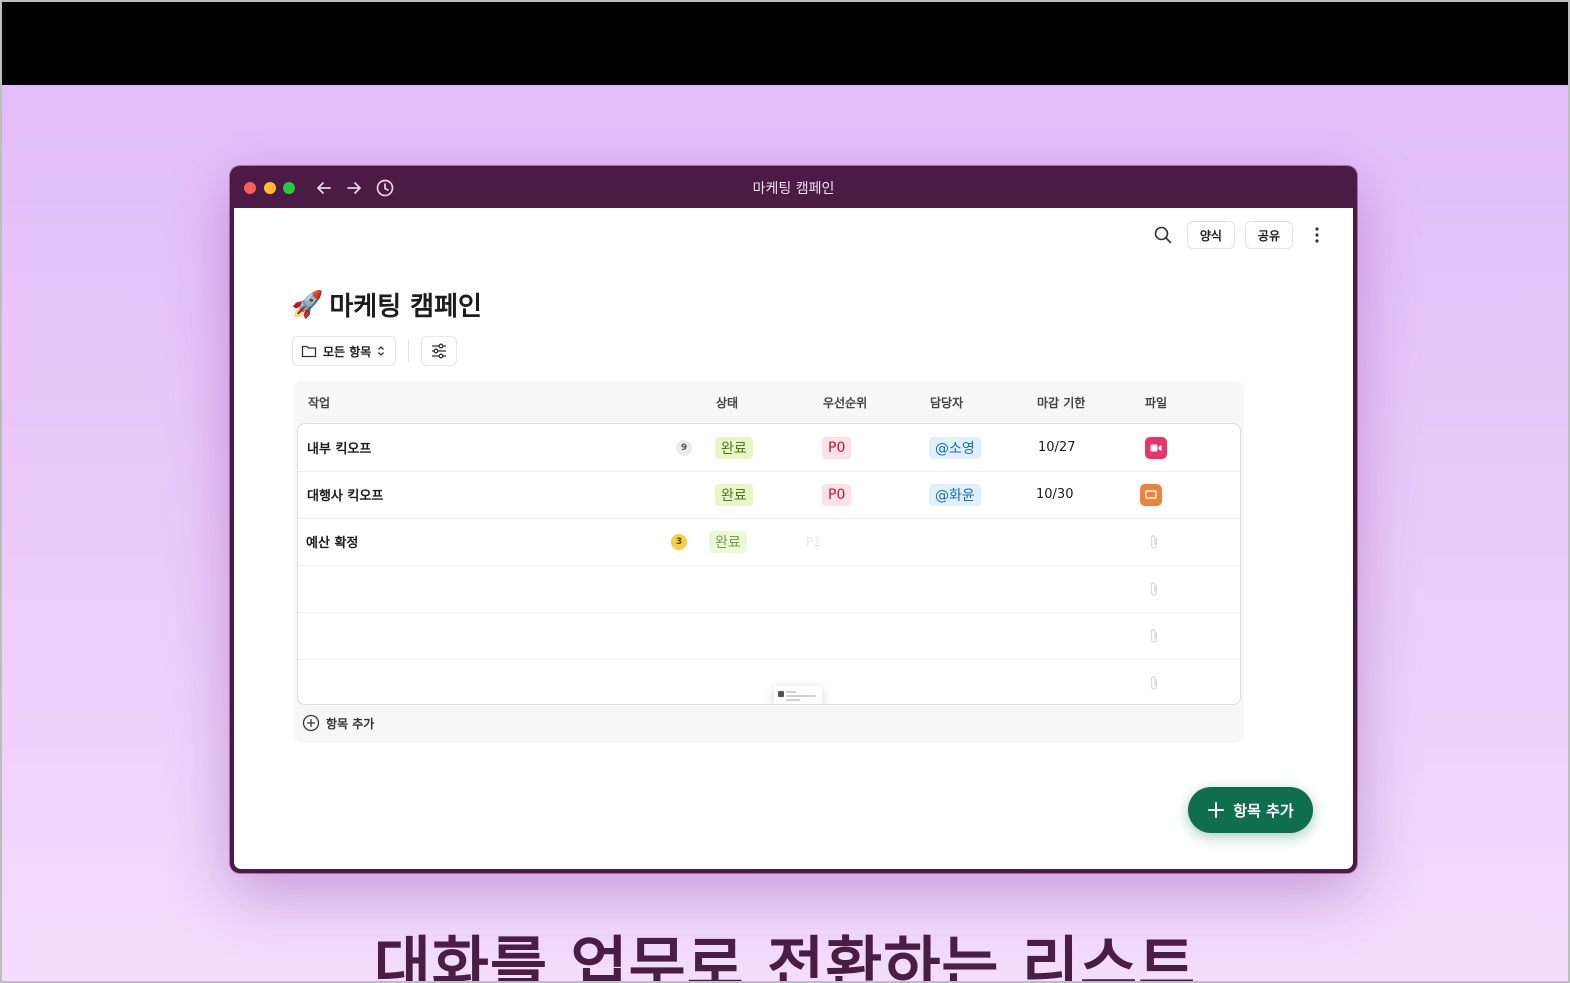 The height and width of the screenshot is (983, 1570). Describe the element at coordinates (1263, 810) in the screenshot. I see `fab-label: 항목 추가` at that location.